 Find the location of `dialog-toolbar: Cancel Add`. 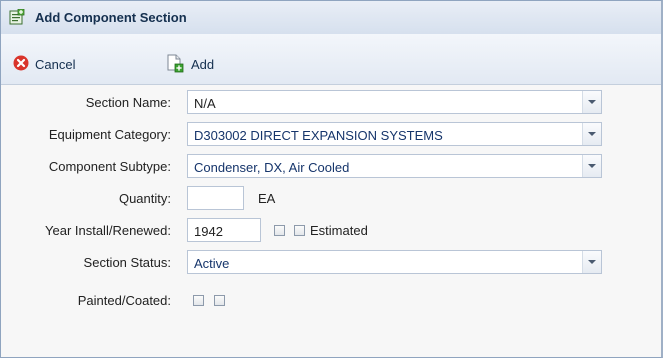

dialog-toolbar: Cancel Add is located at coordinates (331, 59).